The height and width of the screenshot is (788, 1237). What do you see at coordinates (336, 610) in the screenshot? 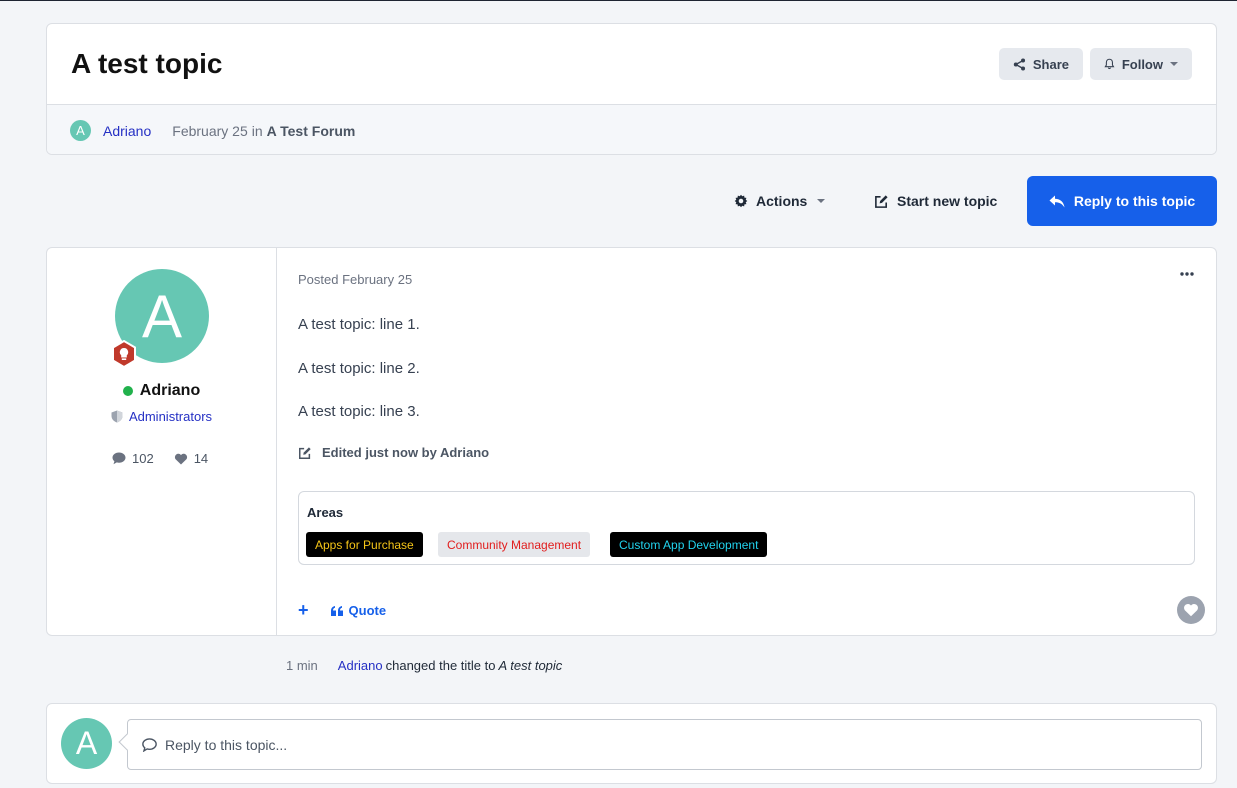
I see `quote-icon` at bounding box center [336, 610].